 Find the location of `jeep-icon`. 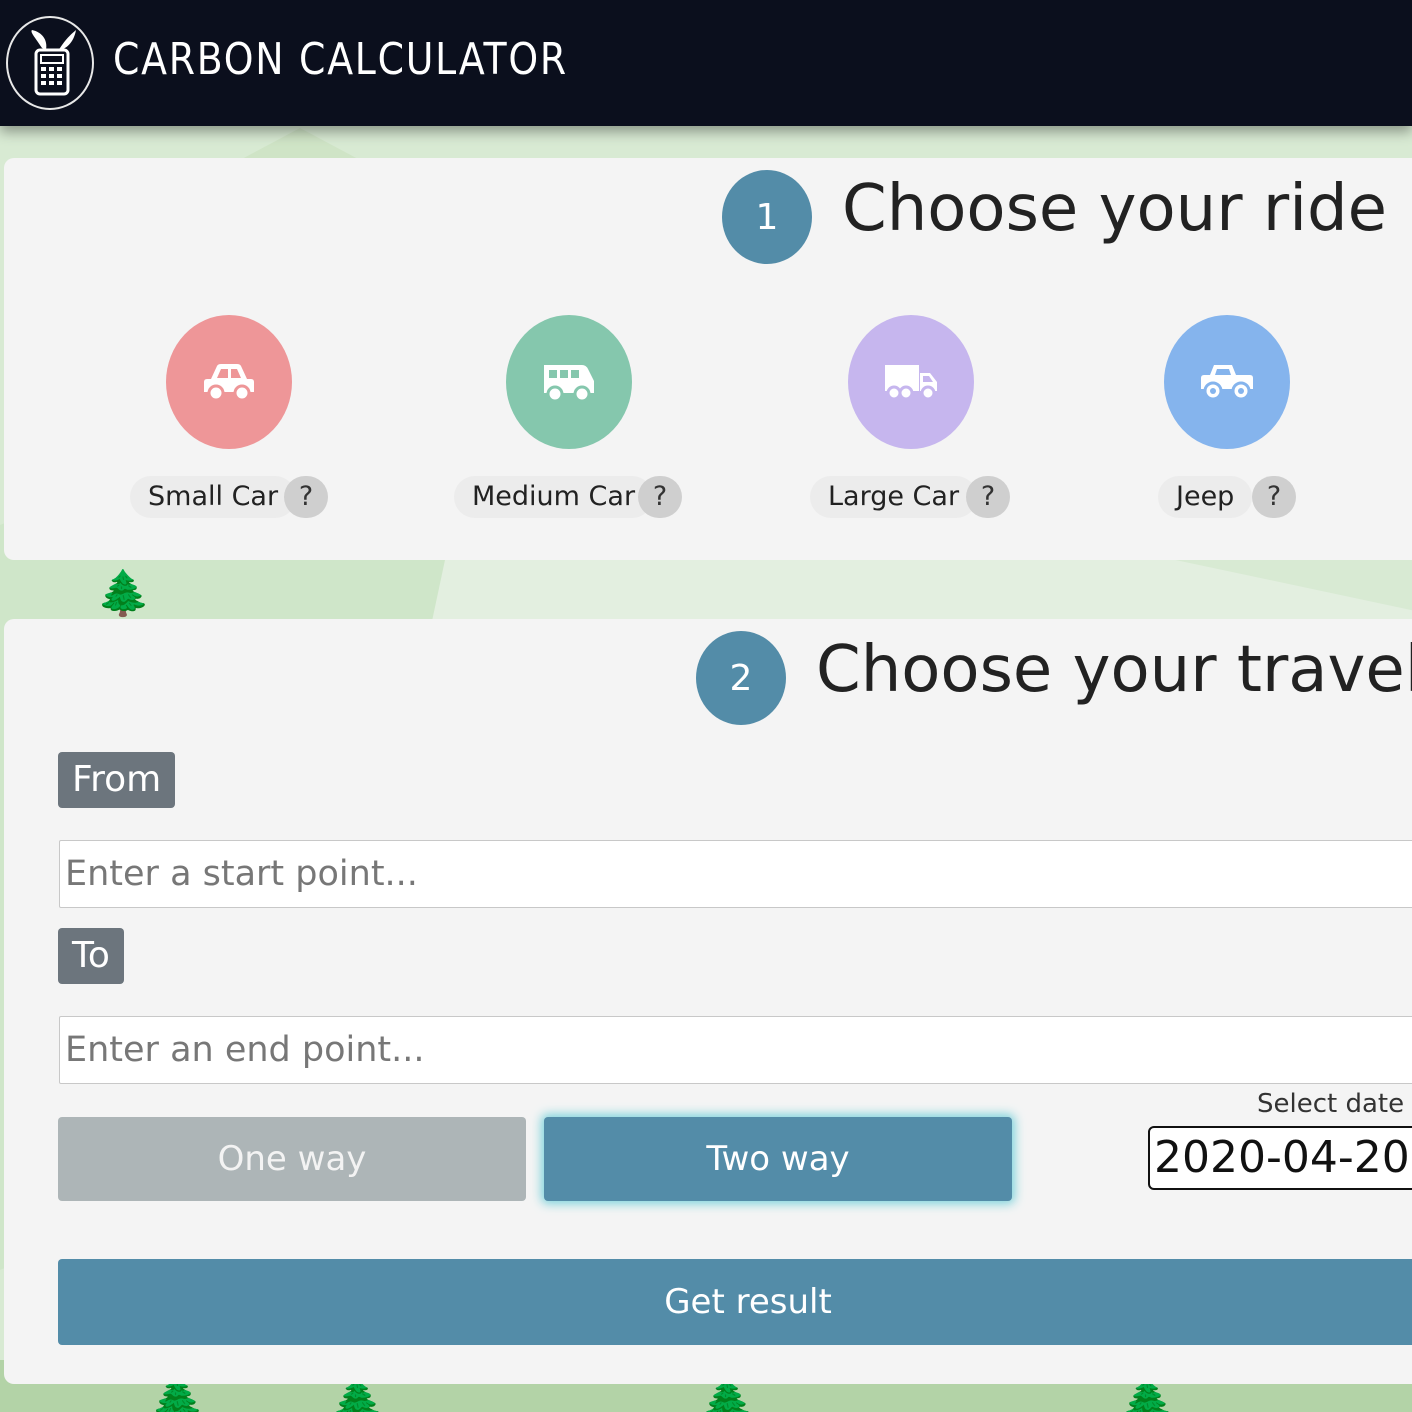

jeep-icon is located at coordinates (1227, 383).